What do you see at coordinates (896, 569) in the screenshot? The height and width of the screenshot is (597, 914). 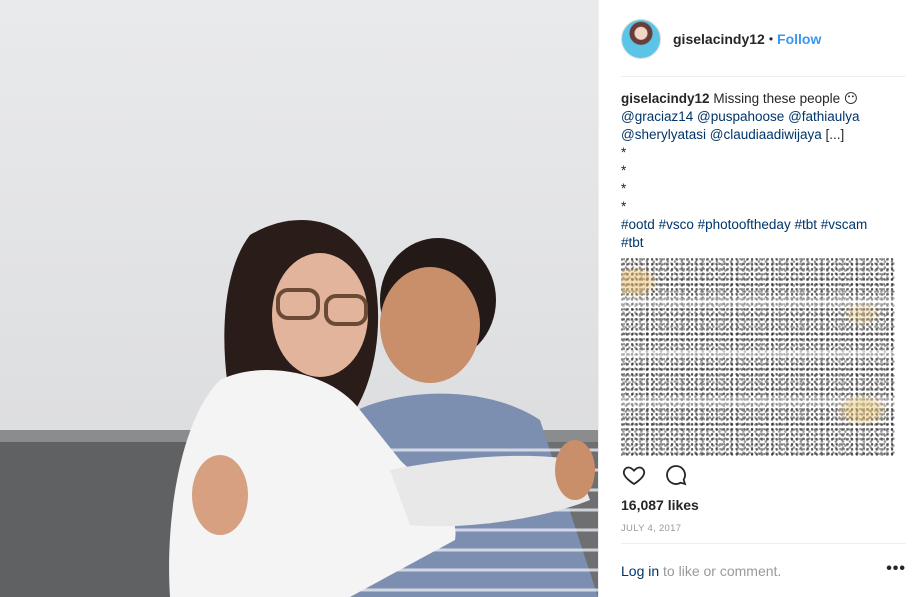 I see `more-options-icon: •••` at bounding box center [896, 569].